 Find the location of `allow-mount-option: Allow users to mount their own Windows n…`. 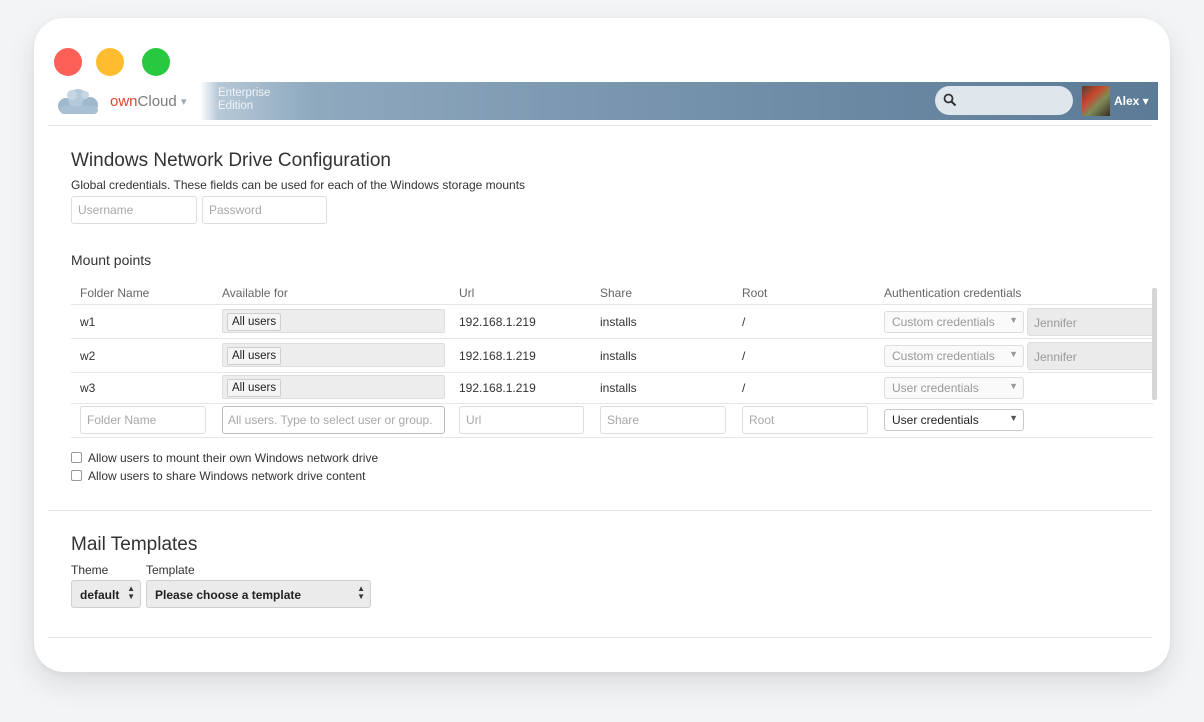

allow-mount-option: Allow users to mount their own Windows n… is located at coordinates (224, 458).